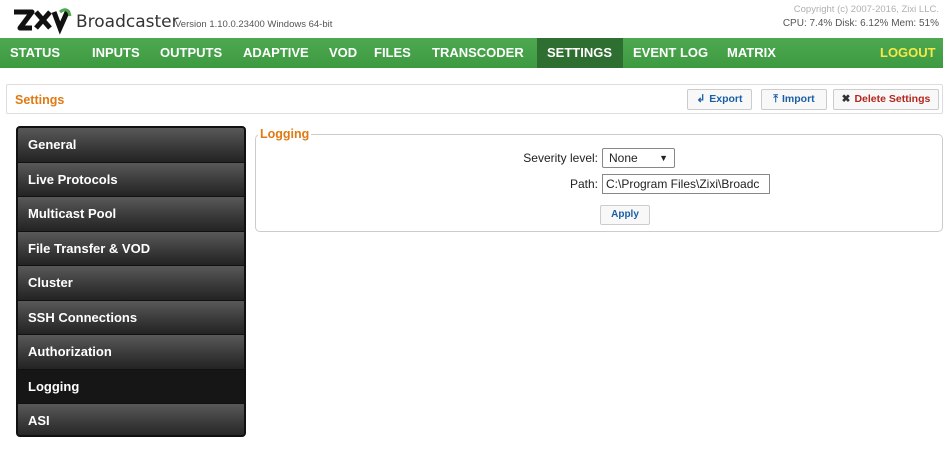 This screenshot has height=467, width=943. Describe the element at coordinates (701, 99) in the screenshot. I see `export-icon: ↲` at that location.